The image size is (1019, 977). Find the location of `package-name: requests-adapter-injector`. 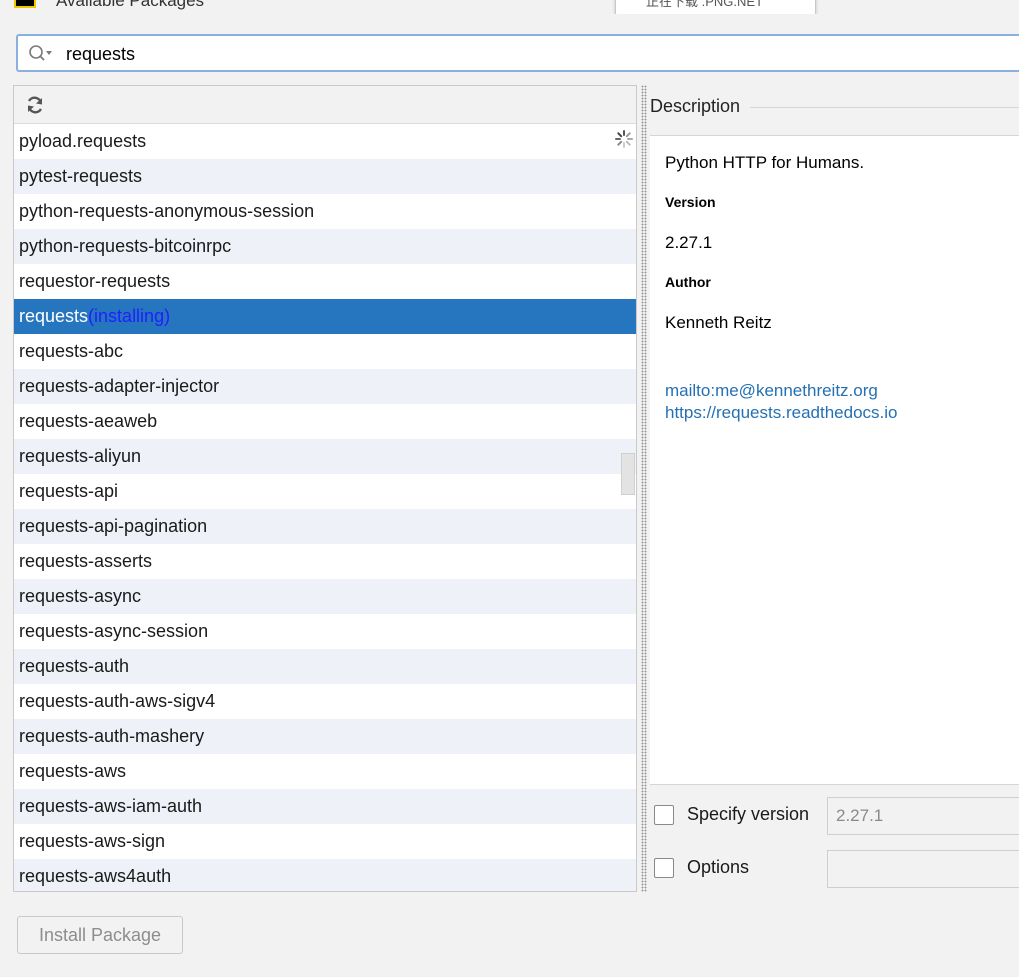

package-name: requests-adapter-injector is located at coordinates (119, 386).